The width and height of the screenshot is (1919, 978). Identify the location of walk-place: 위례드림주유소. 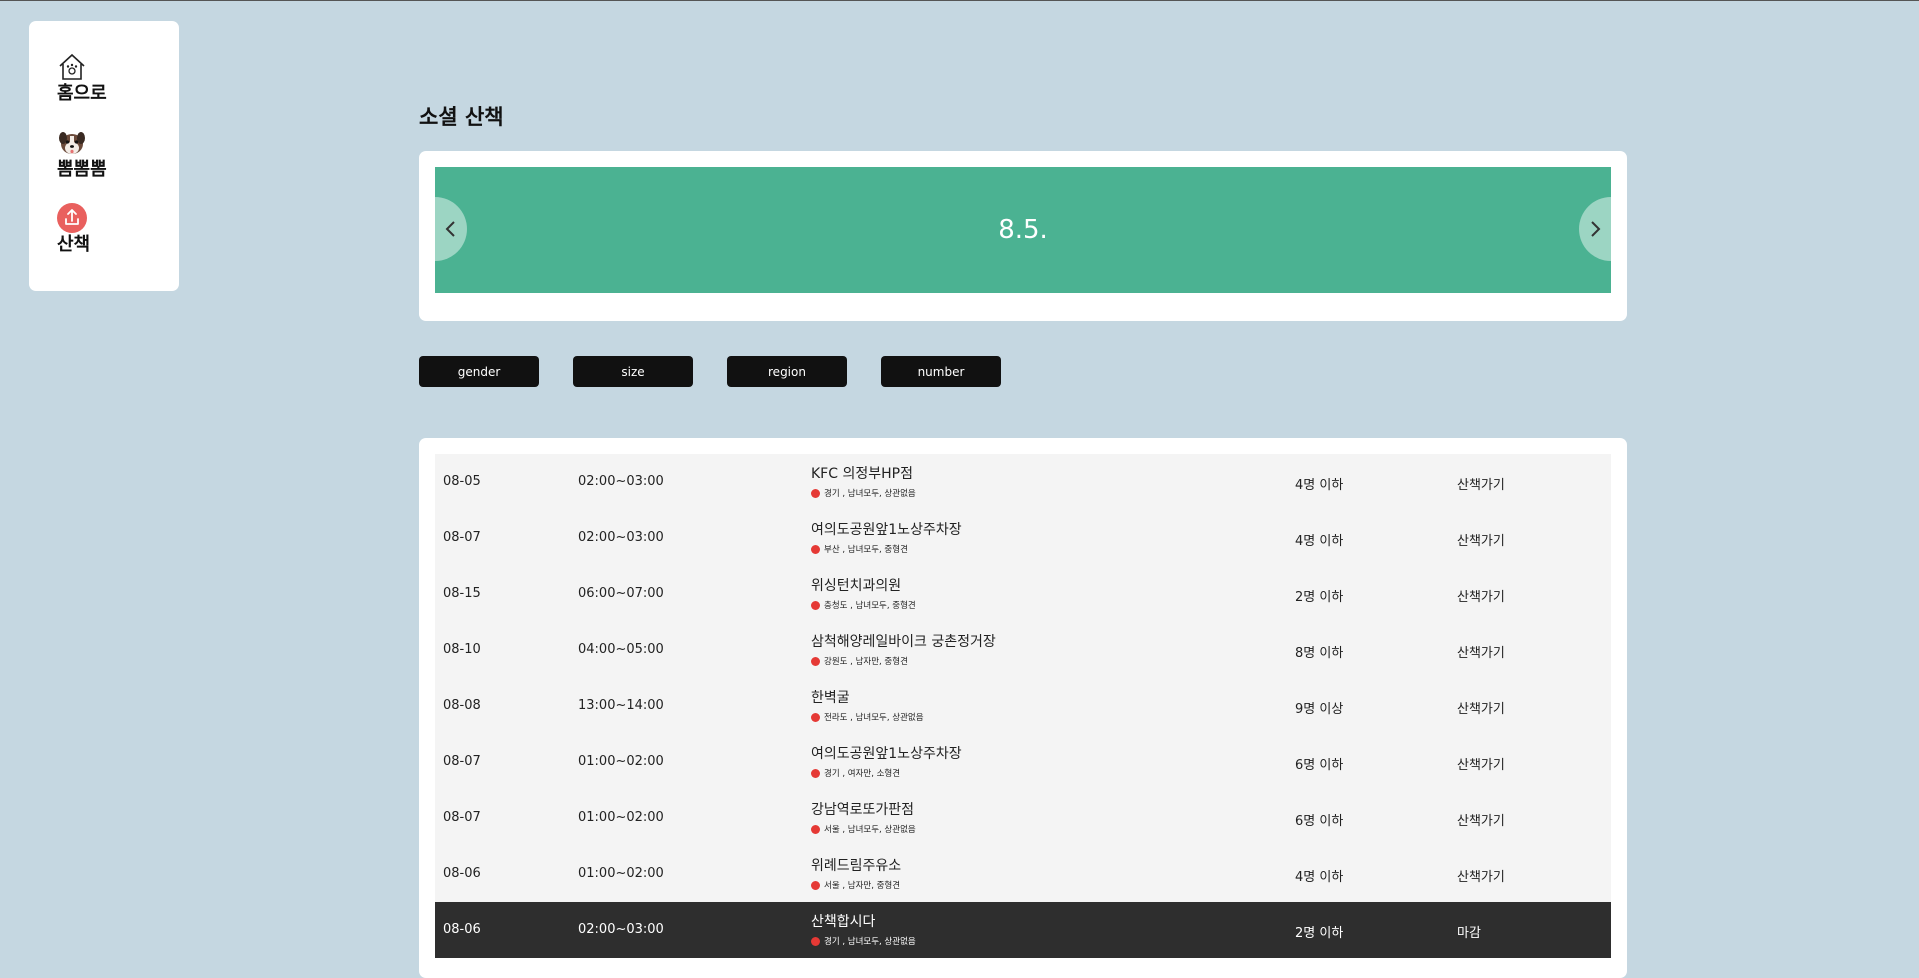
(856, 866).